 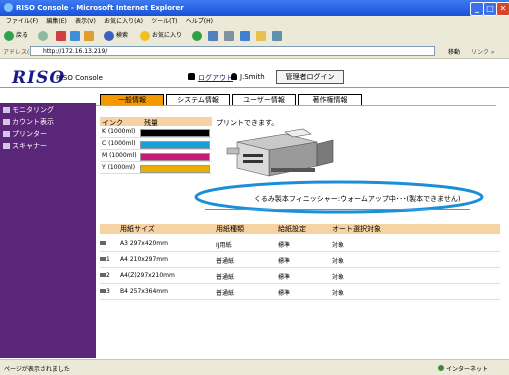 What do you see at coordinates (6, 122) in the screenshot?
I see `count-icon` at bounding box center [6, 122].